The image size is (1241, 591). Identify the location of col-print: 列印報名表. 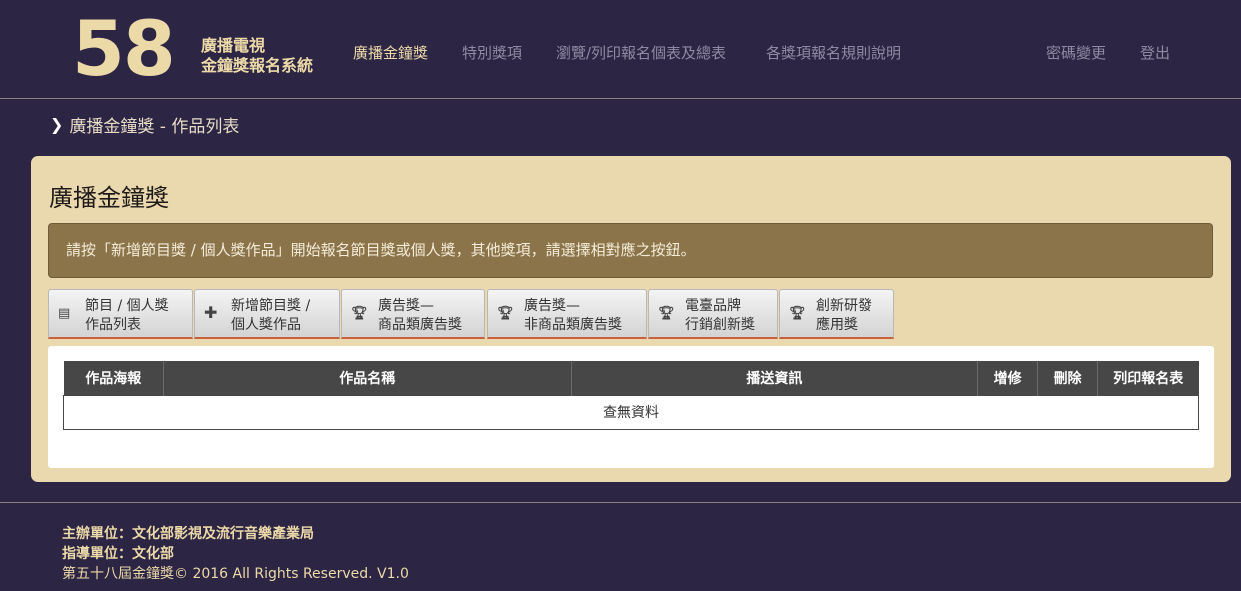
(1148, 378).